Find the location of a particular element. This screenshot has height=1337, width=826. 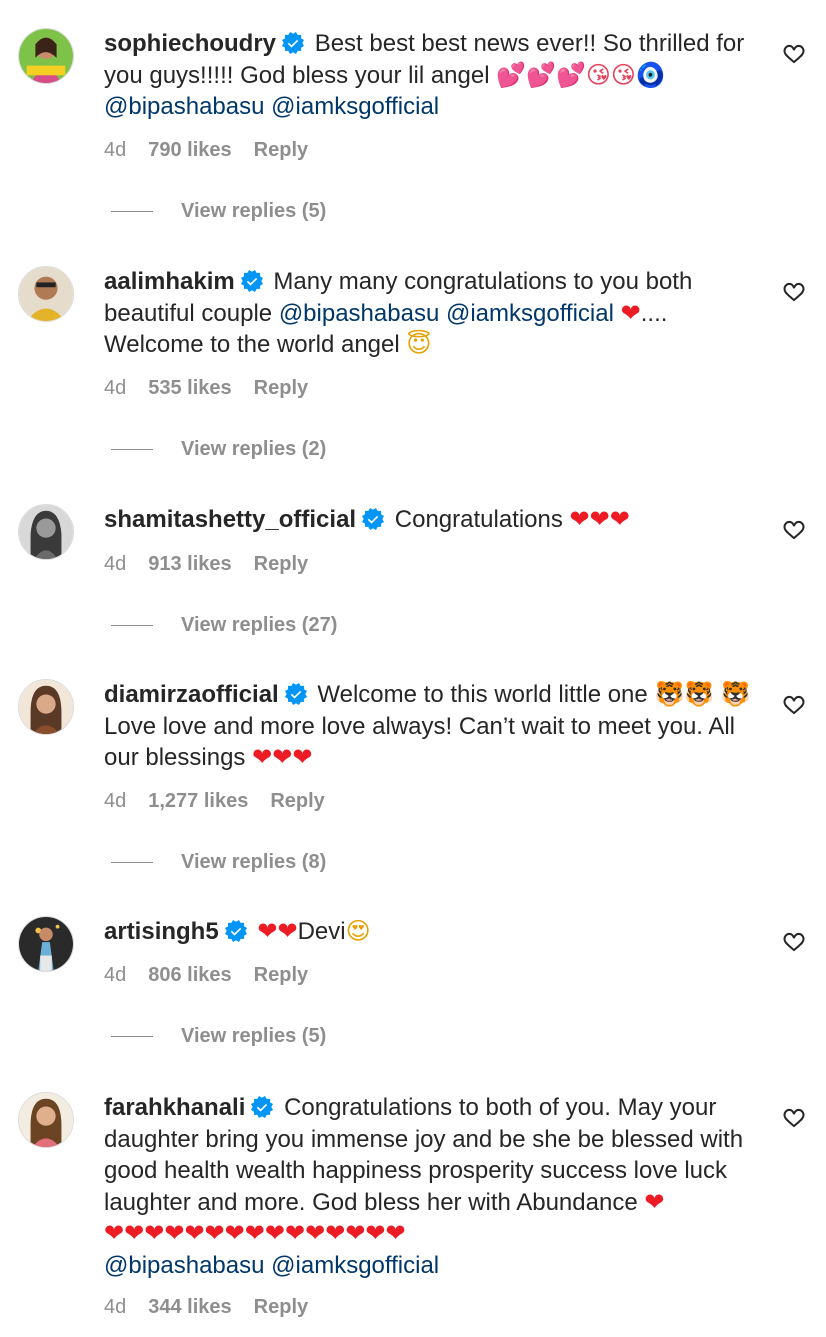

comment-username: shamitashetty_official is located at coordinates (230, 519).